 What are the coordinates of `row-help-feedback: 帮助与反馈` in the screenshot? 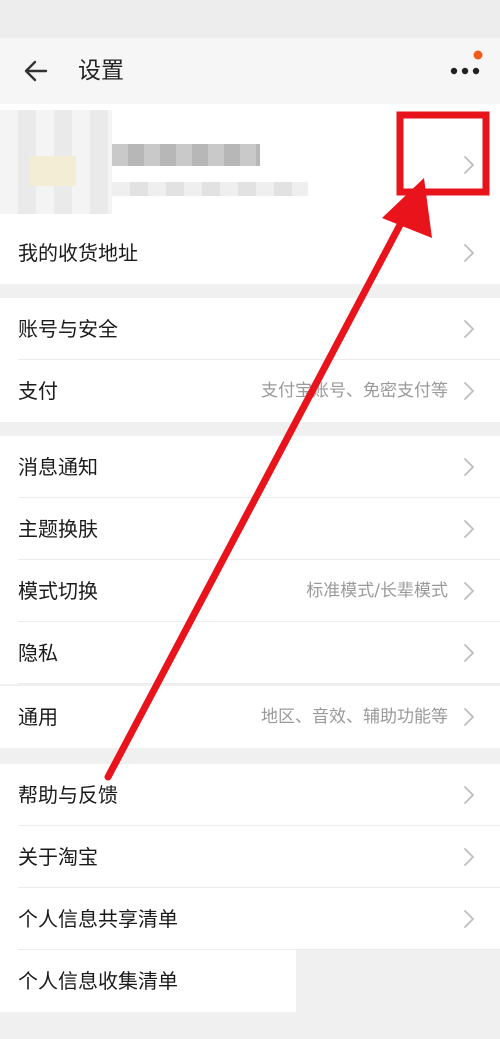 It's located at (250, 795).